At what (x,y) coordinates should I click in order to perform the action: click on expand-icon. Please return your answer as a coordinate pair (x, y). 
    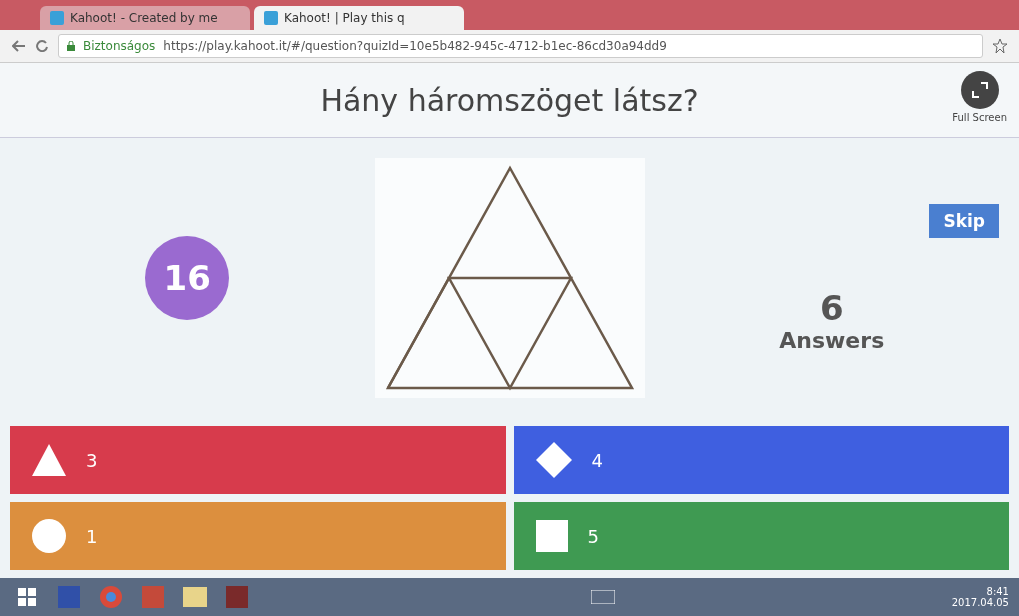
    Looking at the image, I should click on (979, 90).